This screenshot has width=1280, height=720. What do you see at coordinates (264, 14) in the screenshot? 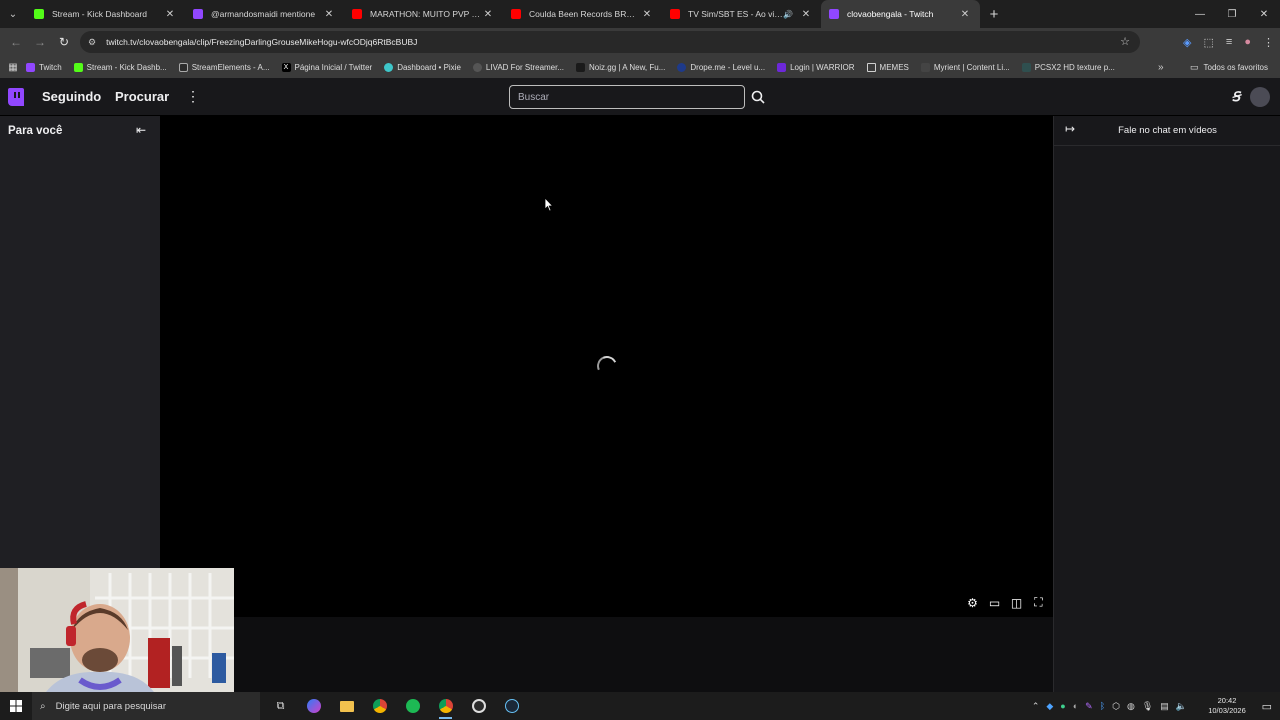
I see `browser-tab: @armandosmaidi mentione ✕` at bounding box center [264, 14].